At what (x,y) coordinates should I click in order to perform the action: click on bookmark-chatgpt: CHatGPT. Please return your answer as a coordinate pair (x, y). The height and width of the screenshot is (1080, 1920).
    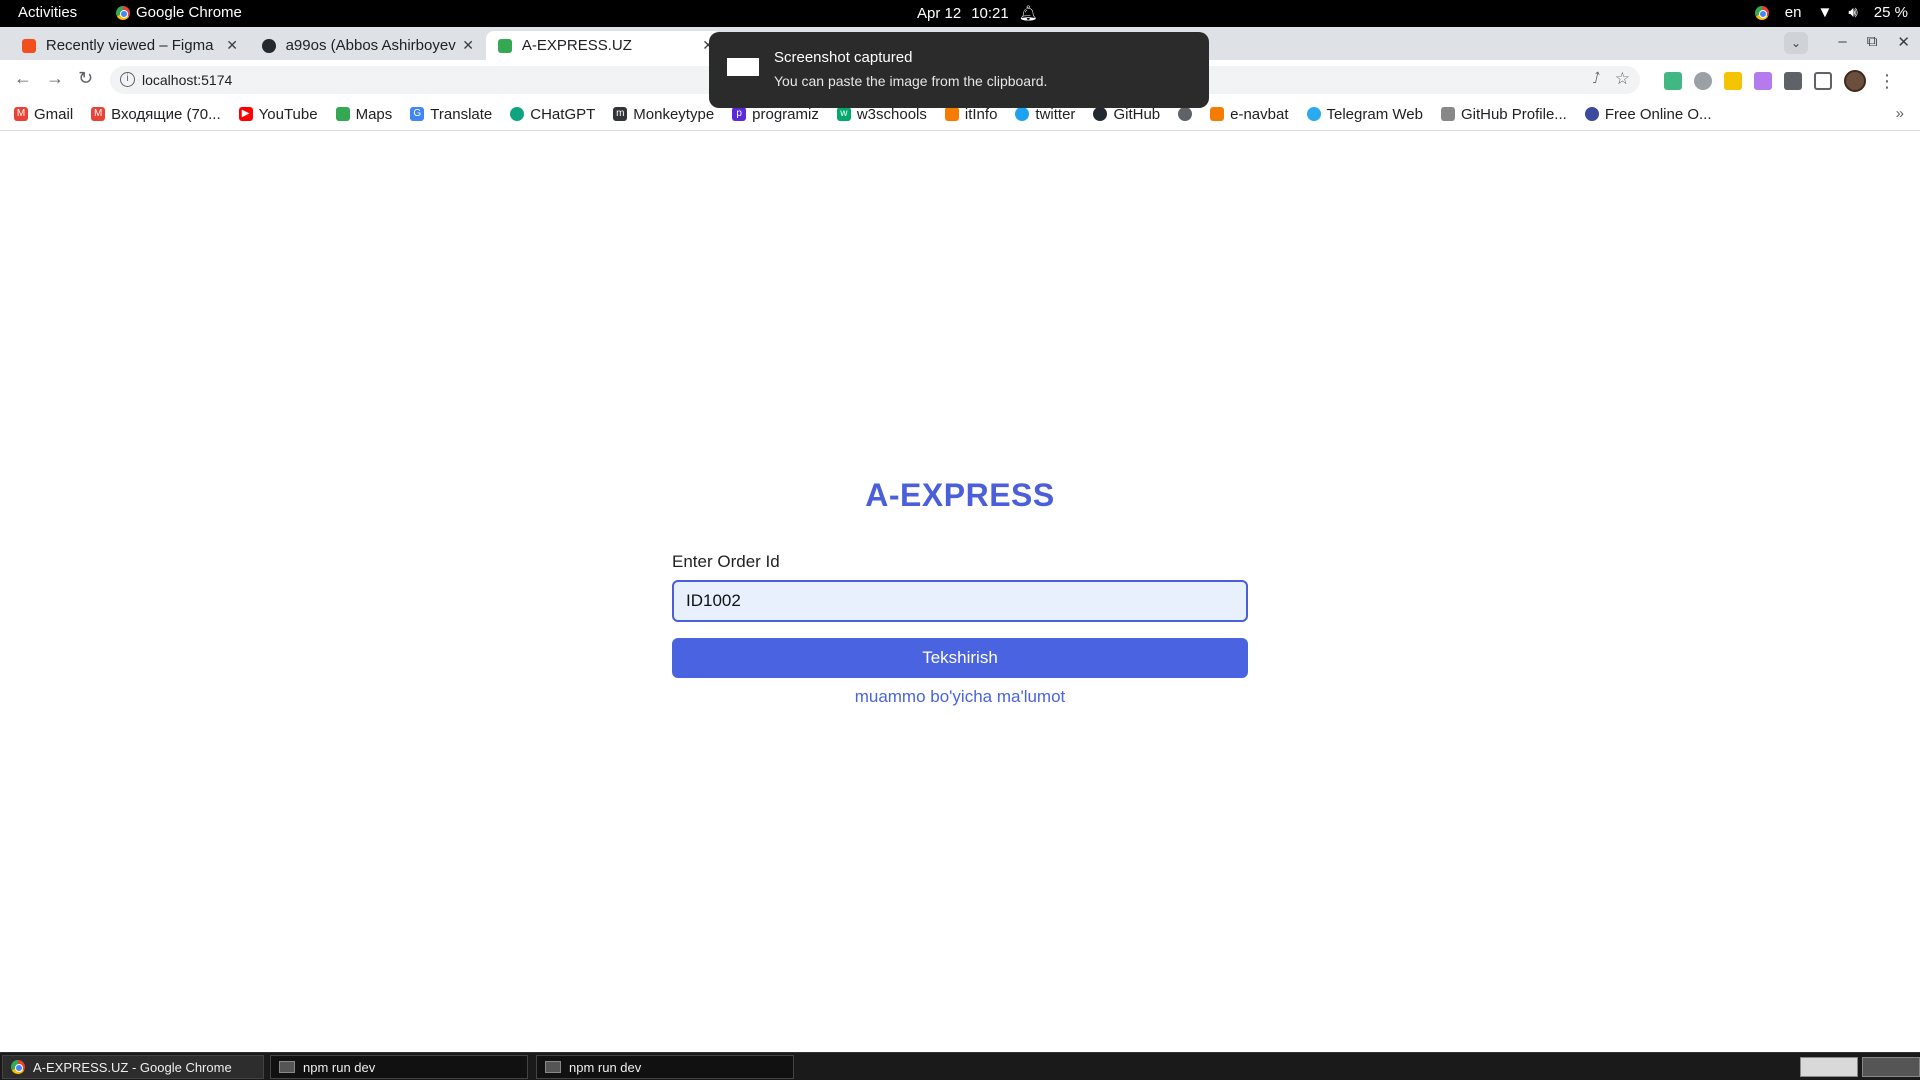
    Looking at the image, I should click on (552, 114).